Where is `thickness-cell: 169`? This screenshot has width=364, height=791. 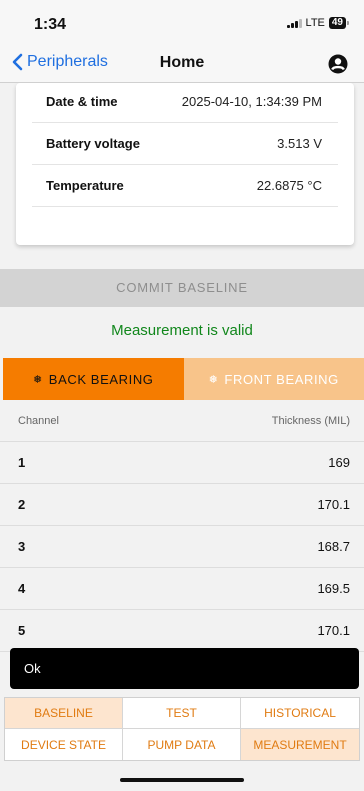 thickness-cell: 169 is located at coordinates (339, 462).